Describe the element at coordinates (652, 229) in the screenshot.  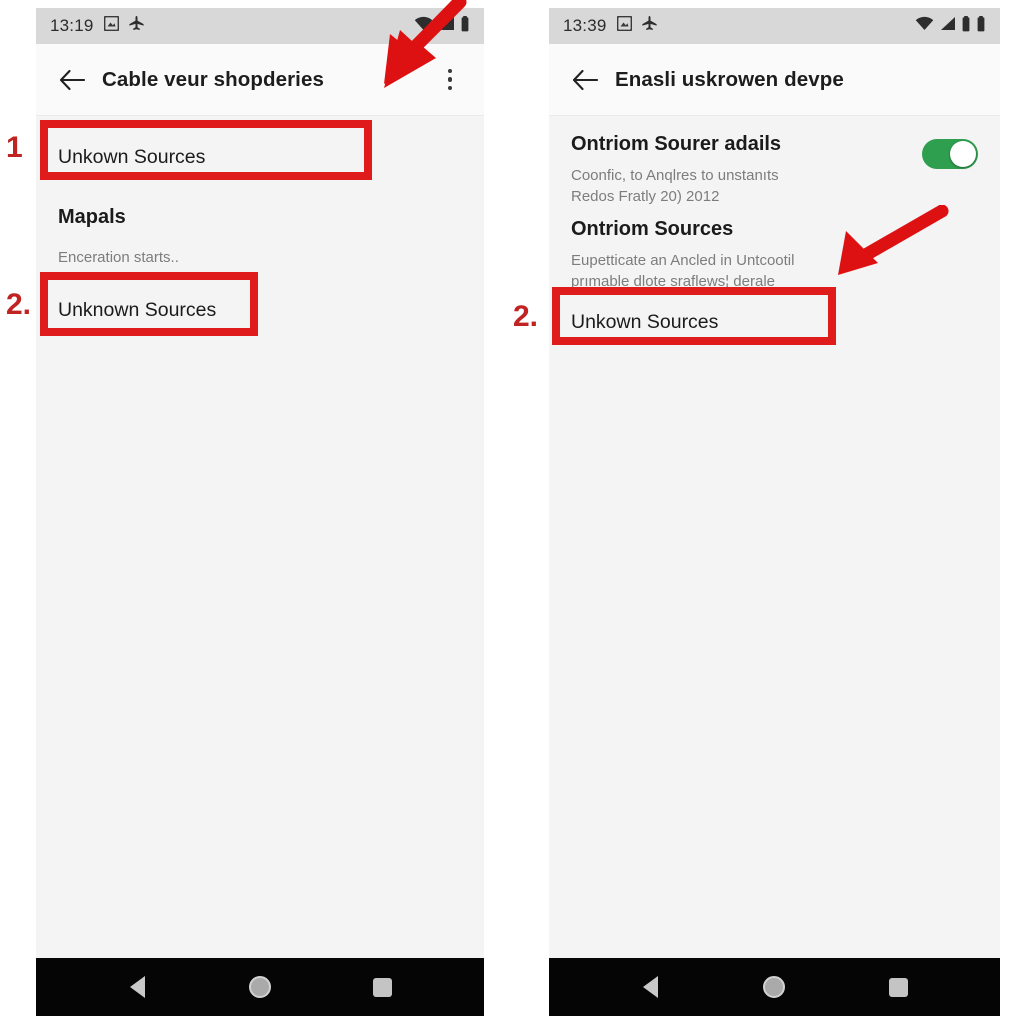
I see `setting-ontriom-sources-title: Ontriom Sources` at that location.